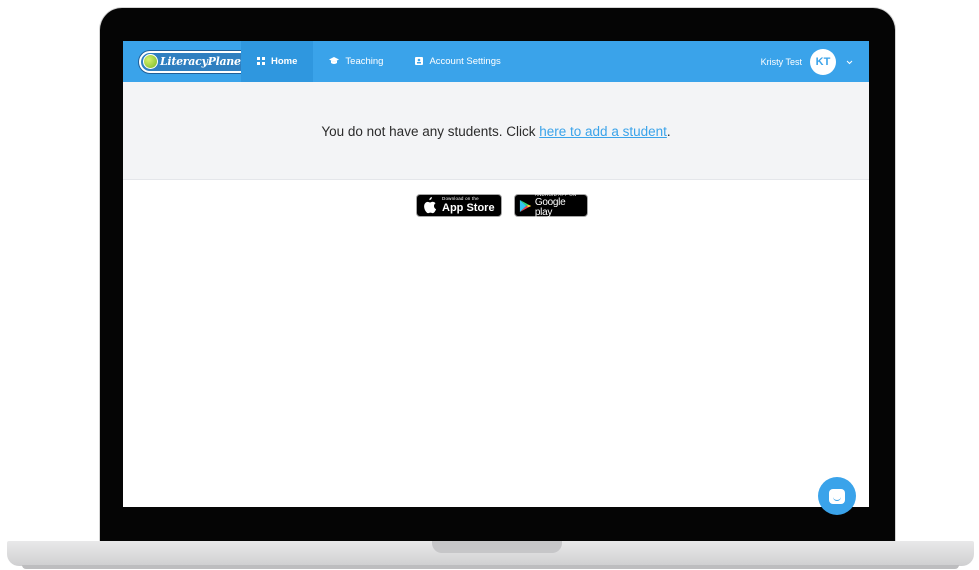 The width and height of the screenshot is (979, 570). I want to click on add-student-link: here to add a student, so click(603, 131).